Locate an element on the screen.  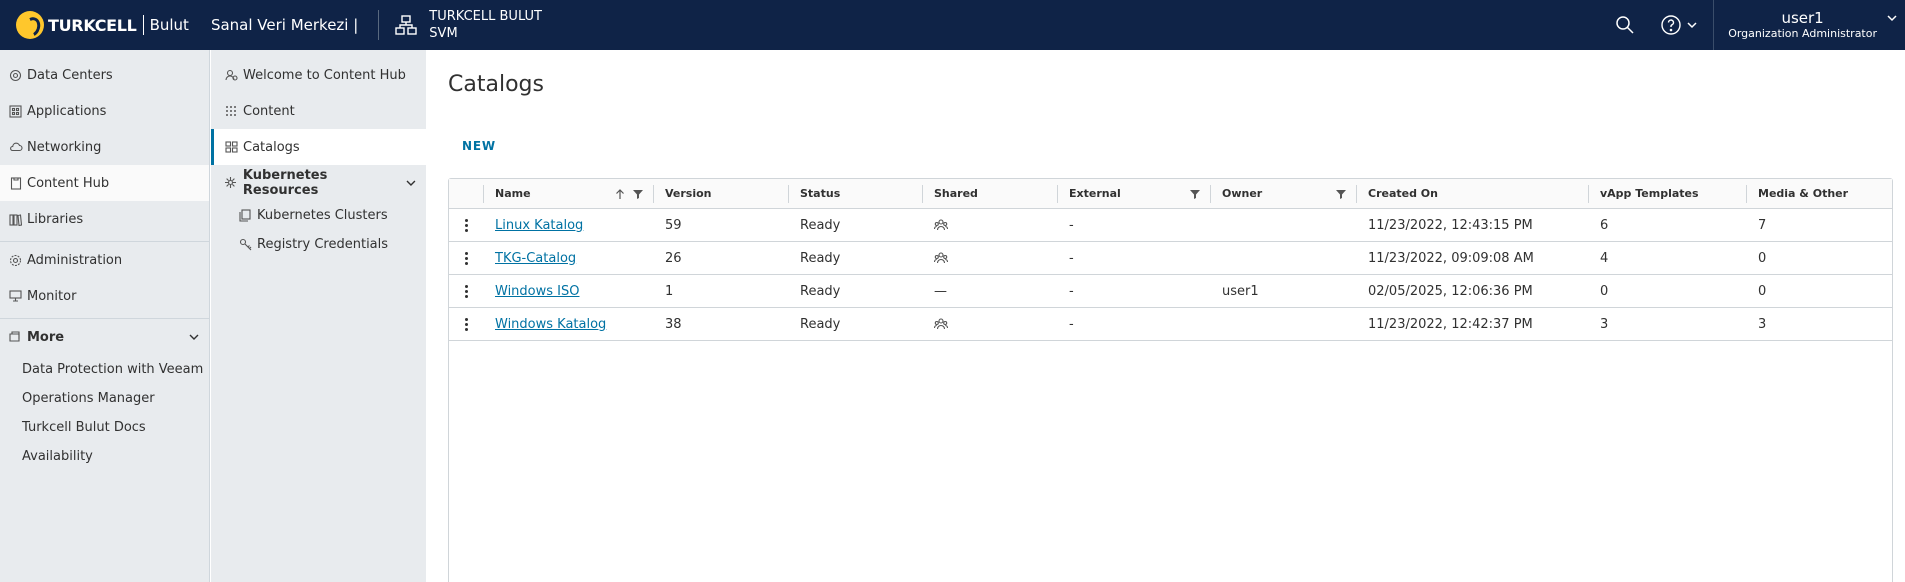
cell-version: 38 is located at coordinates (673, 324).